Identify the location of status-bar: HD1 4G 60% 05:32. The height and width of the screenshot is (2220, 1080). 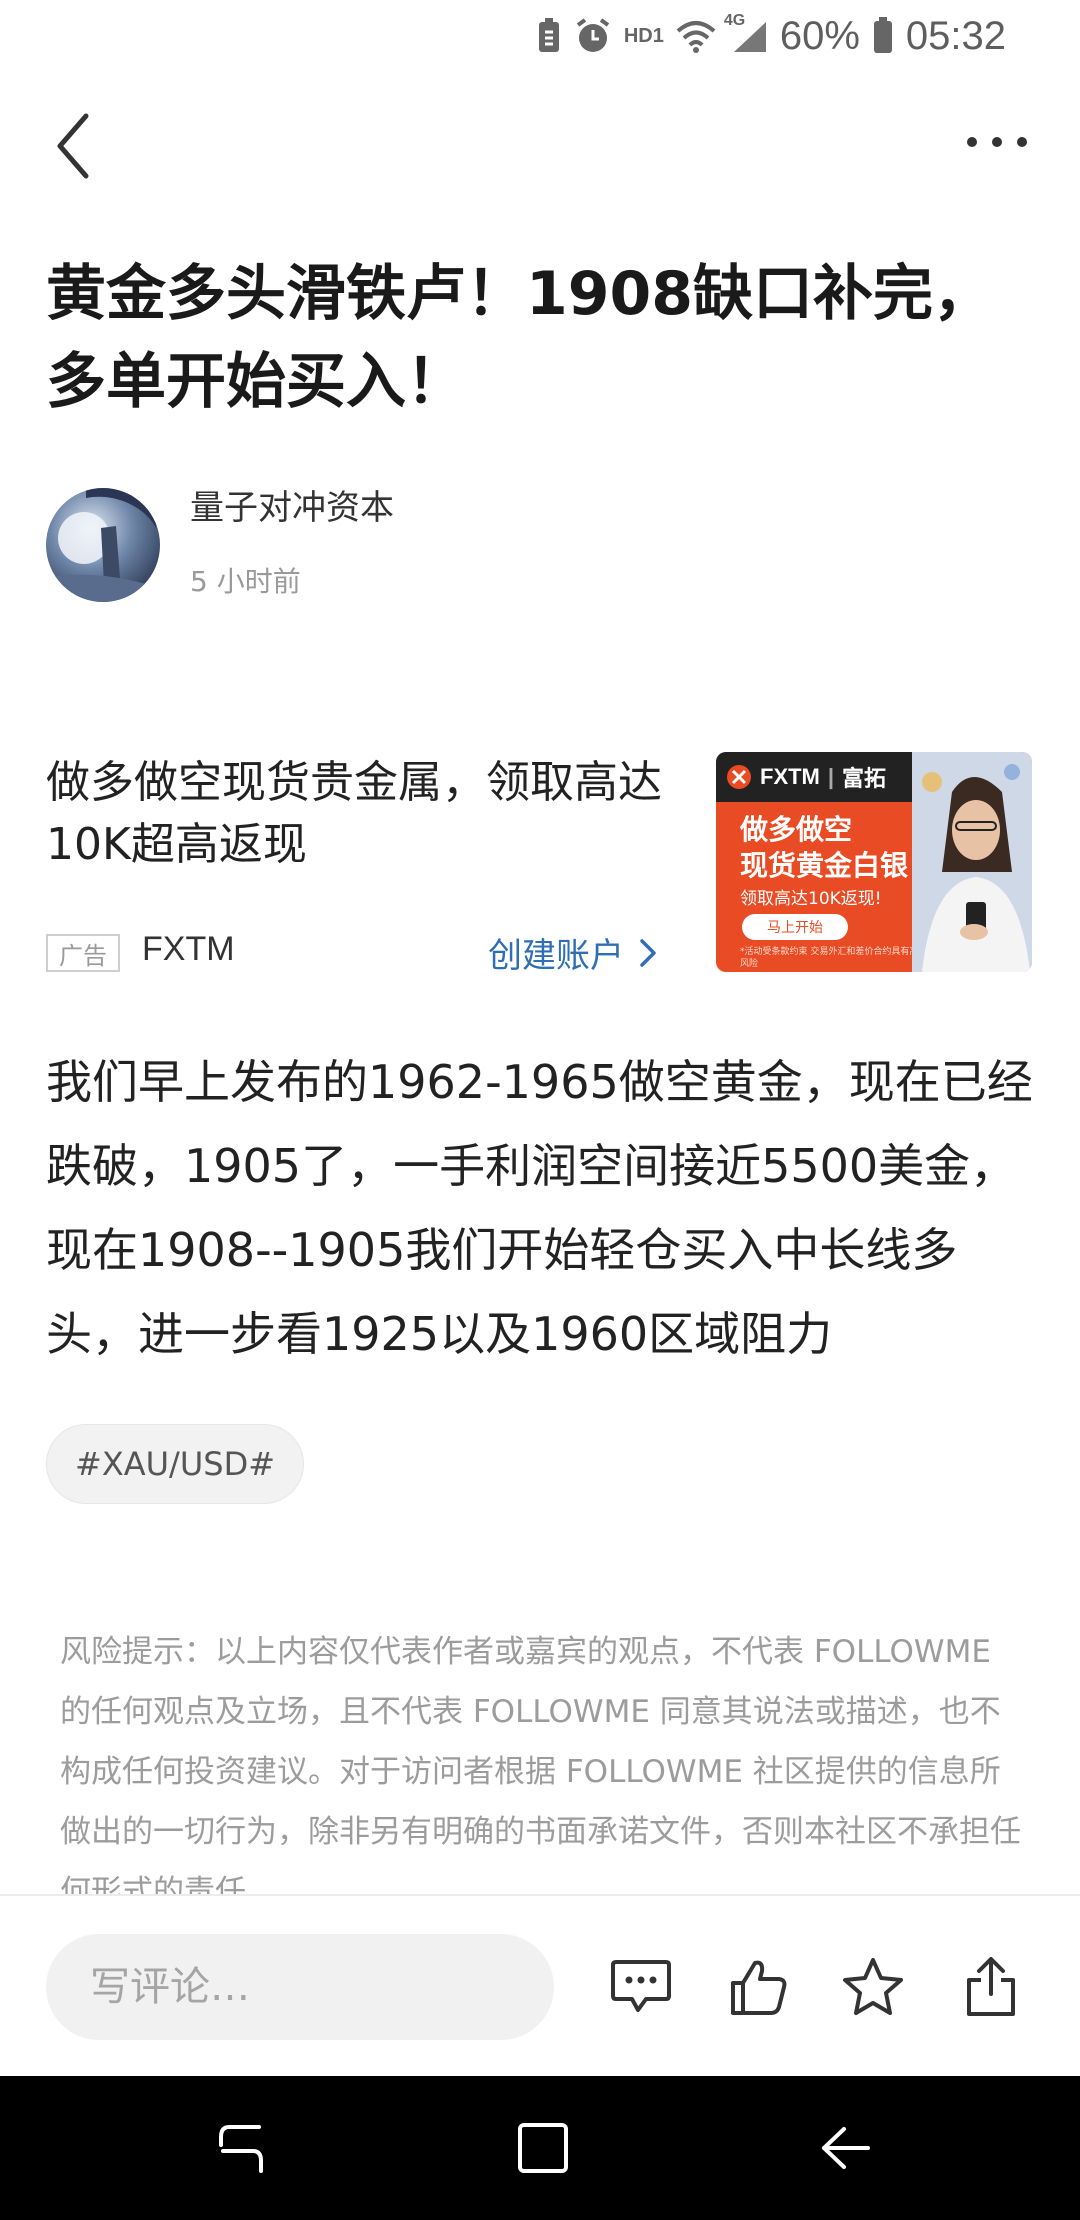
(540, 35).